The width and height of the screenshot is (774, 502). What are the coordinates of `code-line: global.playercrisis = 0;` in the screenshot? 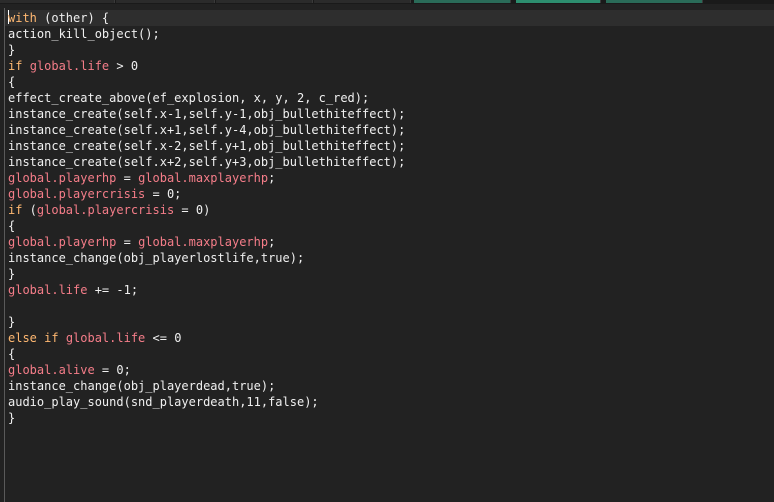 It's located at (206, 194).